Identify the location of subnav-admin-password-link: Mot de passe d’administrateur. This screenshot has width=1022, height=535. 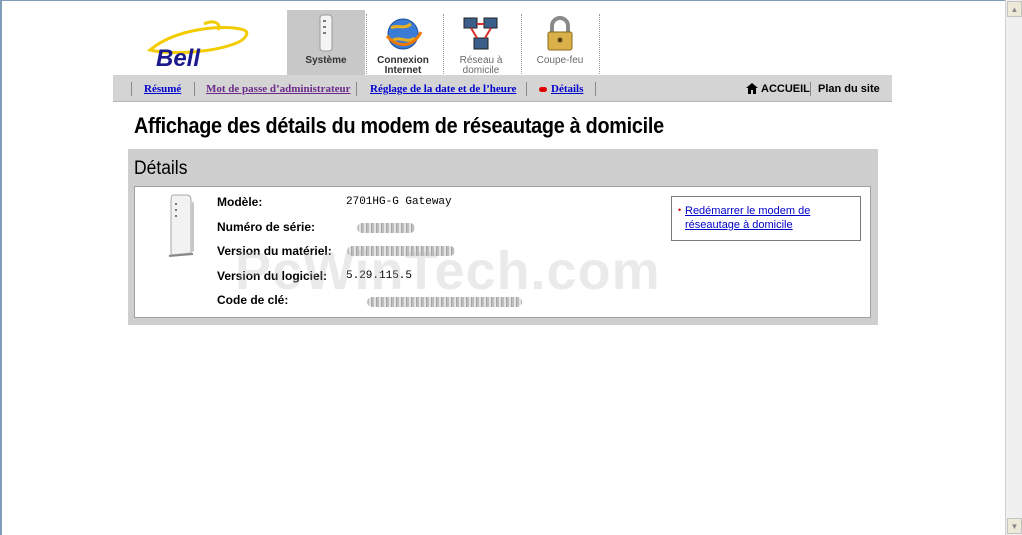
(278, 89).